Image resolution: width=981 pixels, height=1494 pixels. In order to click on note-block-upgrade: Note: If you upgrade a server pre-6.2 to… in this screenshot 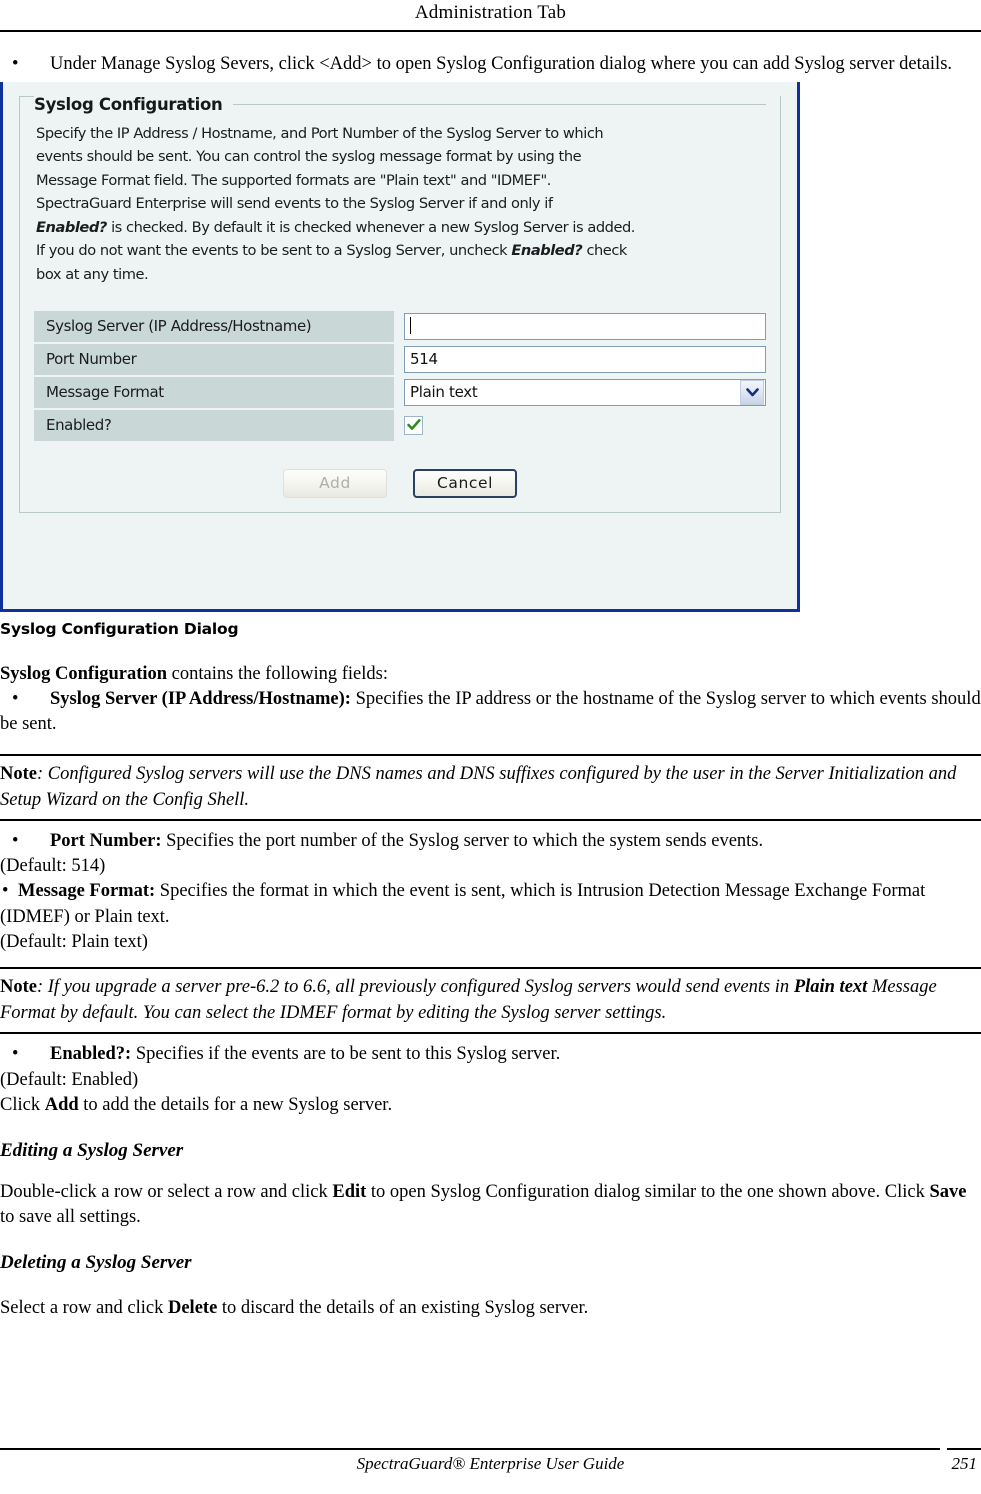, I will do `click(490, 1000)`.